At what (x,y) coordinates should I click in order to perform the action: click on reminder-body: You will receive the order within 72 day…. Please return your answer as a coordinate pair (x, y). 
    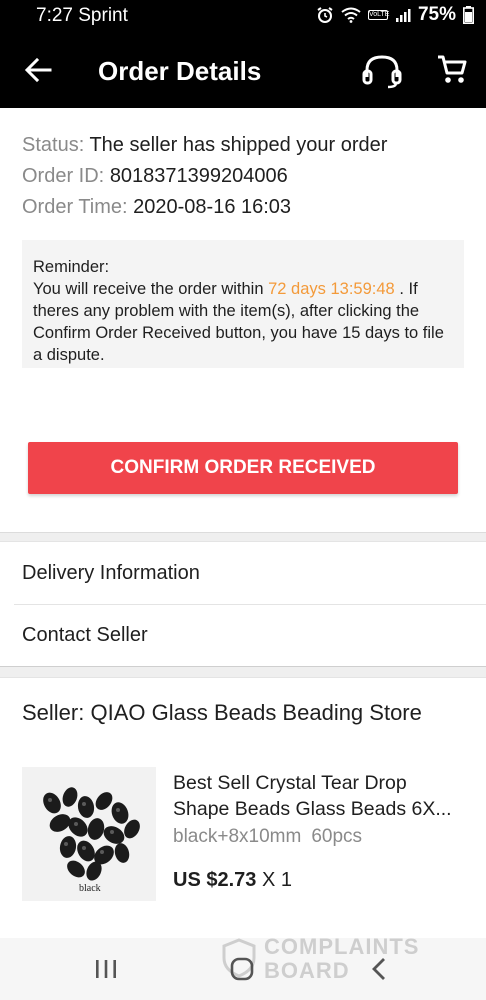
    Looking at the image, I should click on (242, 322).